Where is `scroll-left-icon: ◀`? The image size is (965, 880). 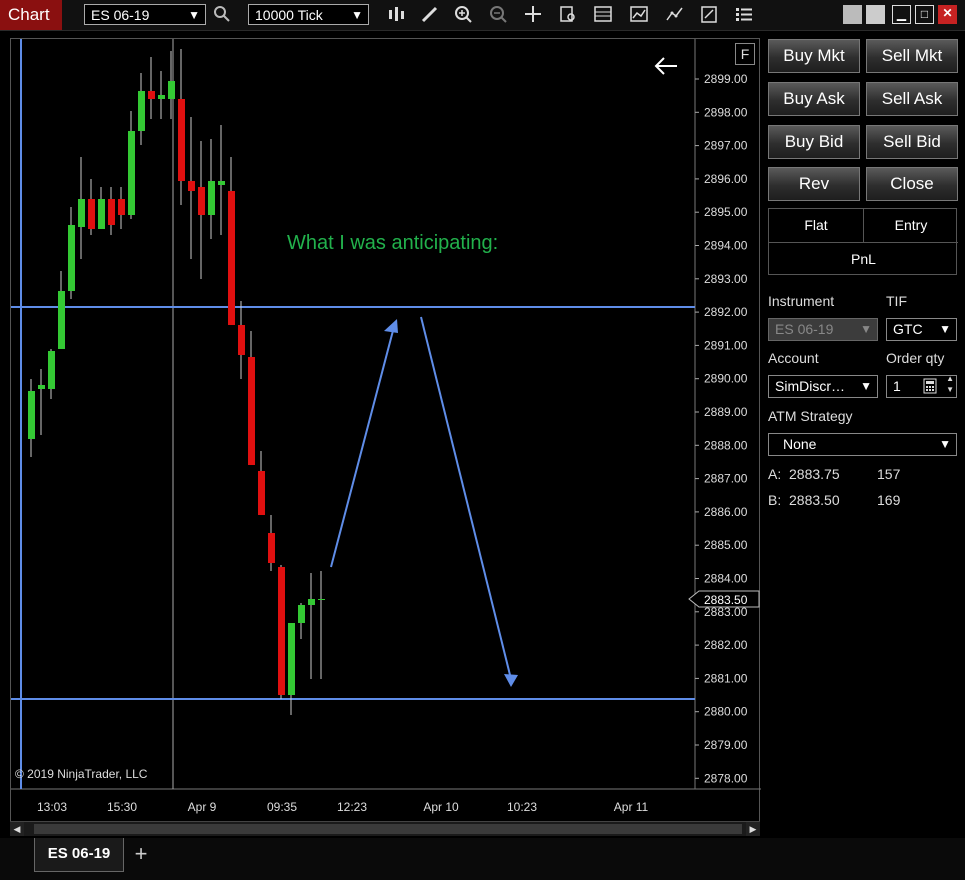 scroll-left-icon: ◀ is located at coordinates (17, 829).